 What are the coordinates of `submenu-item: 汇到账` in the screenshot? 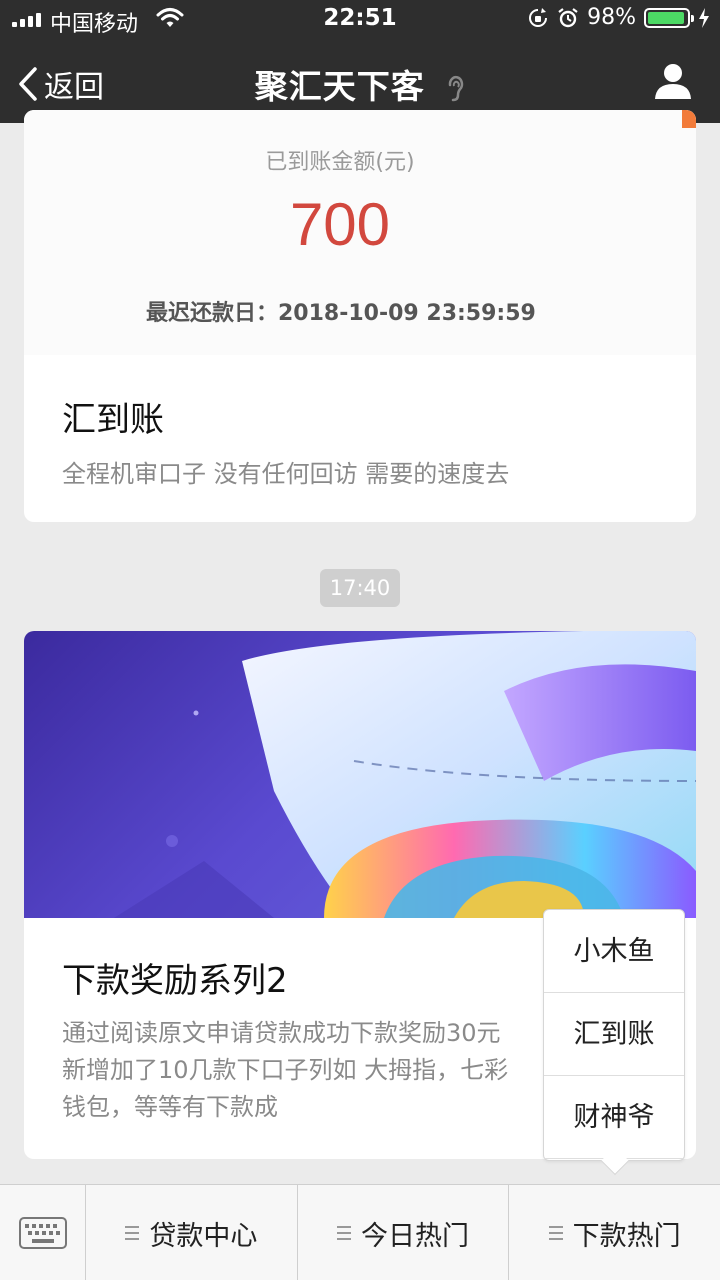 It's located at (614, 1034).